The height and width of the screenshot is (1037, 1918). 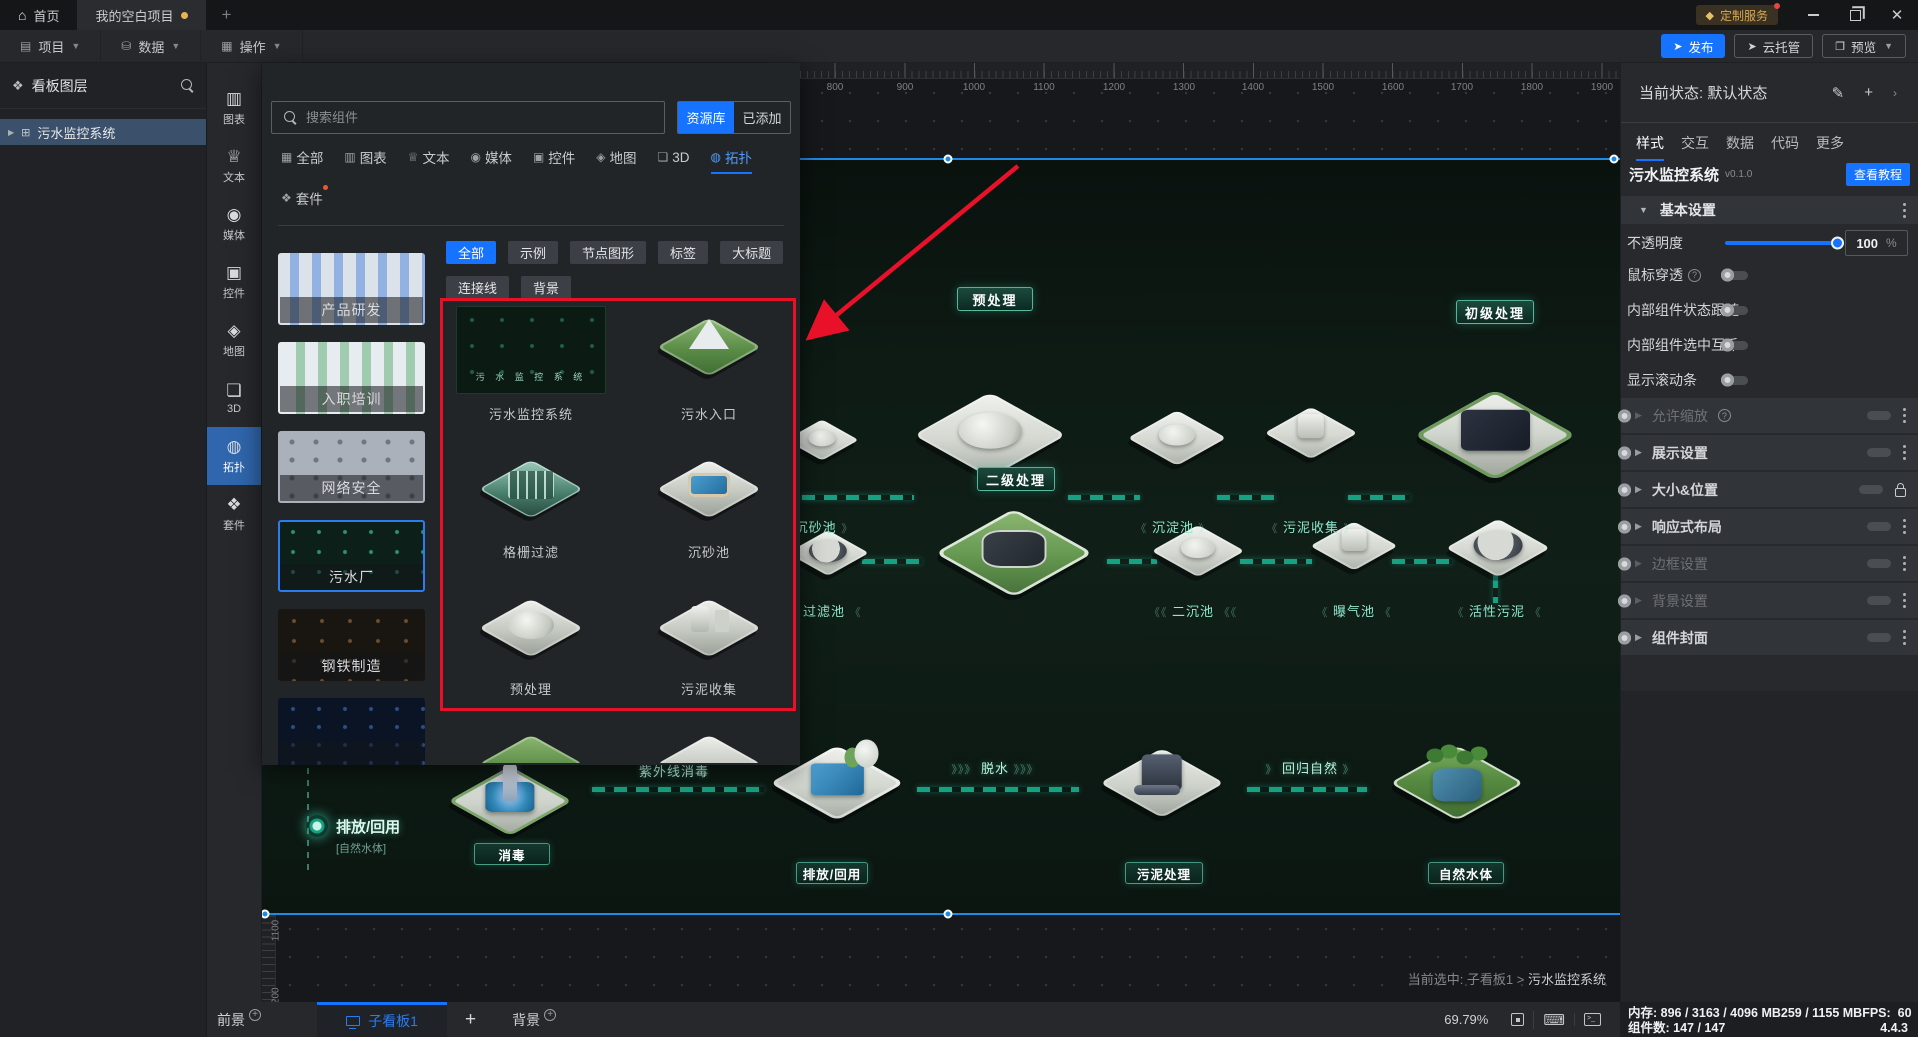 I want to click on template-item, so click(x=351, y=731).